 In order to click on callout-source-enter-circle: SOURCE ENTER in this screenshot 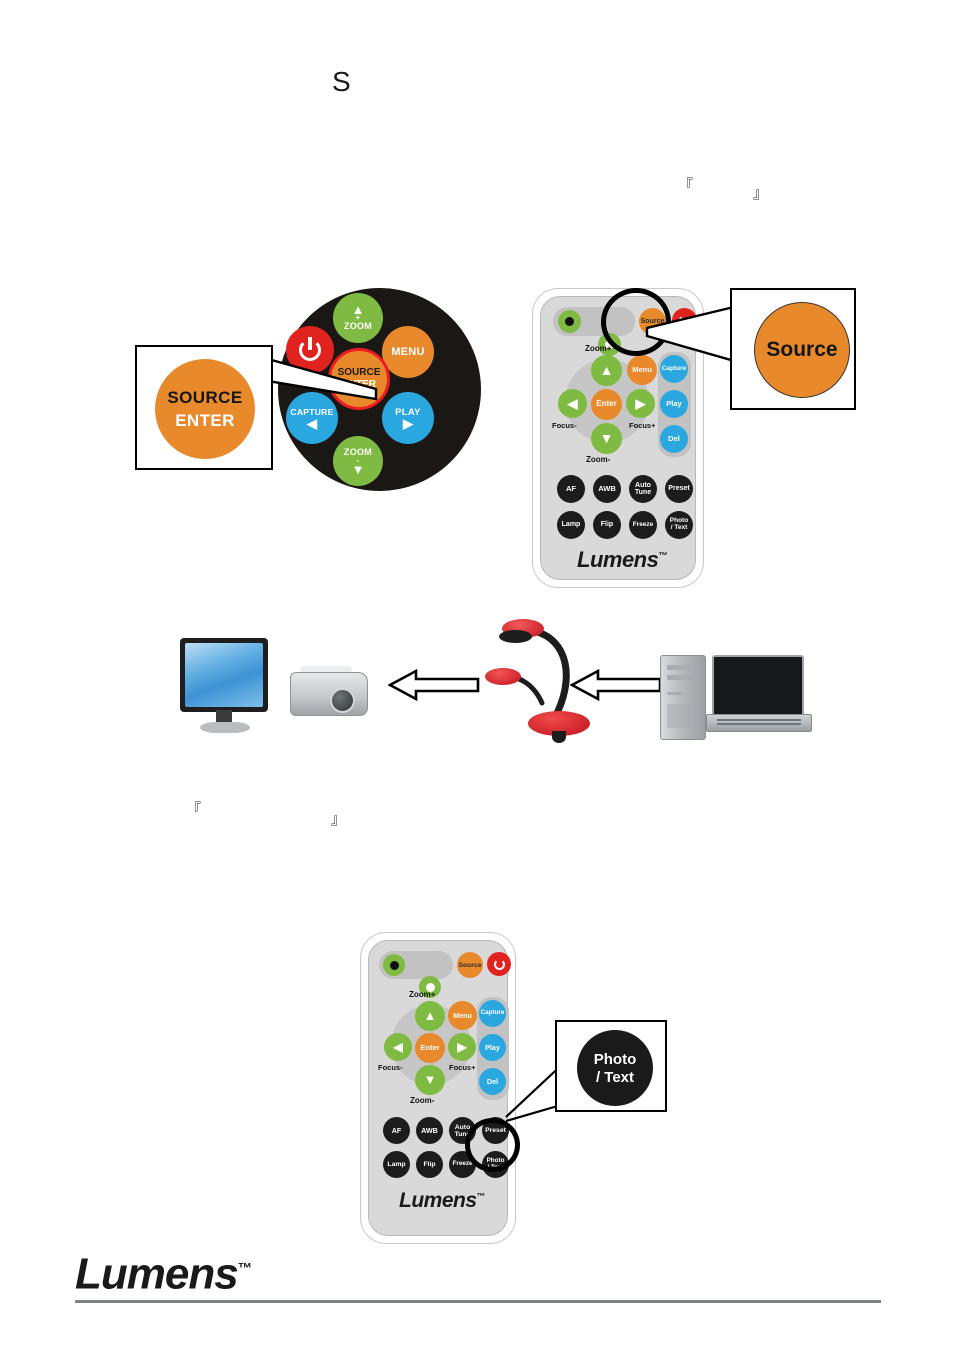, I will do `click(205, 409)`.